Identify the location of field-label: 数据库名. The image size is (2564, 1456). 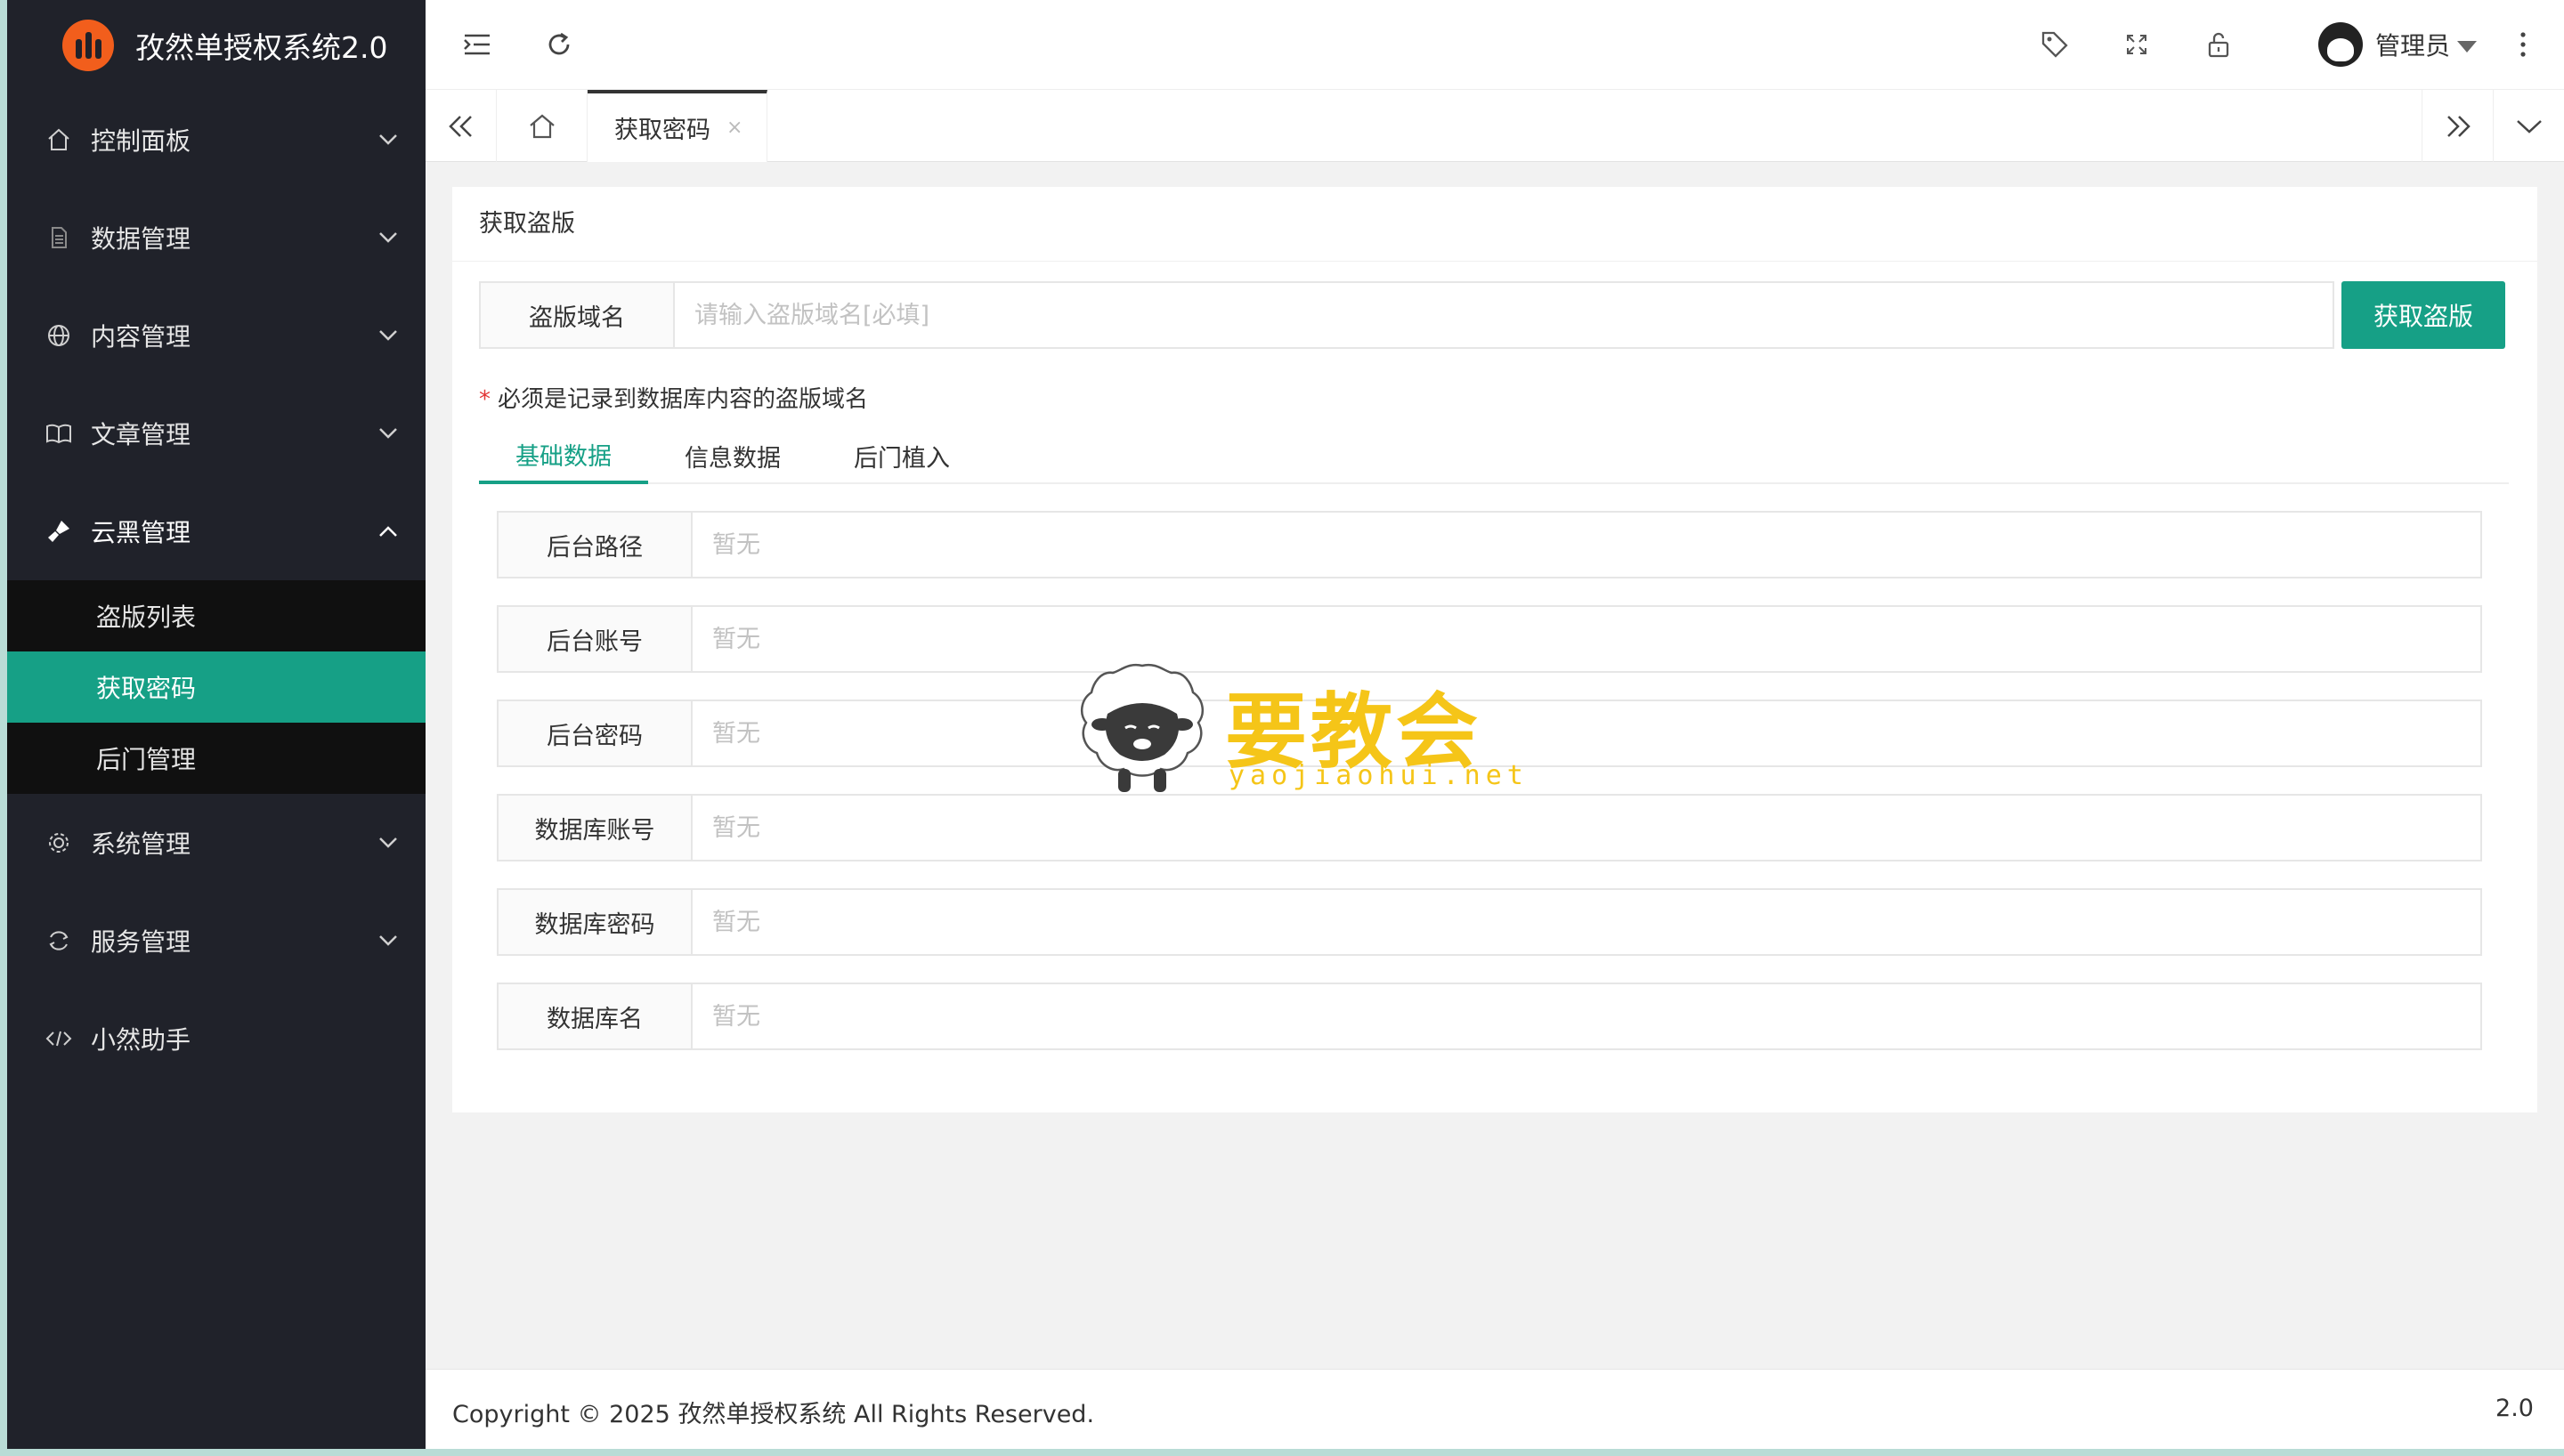
(595, 1017).